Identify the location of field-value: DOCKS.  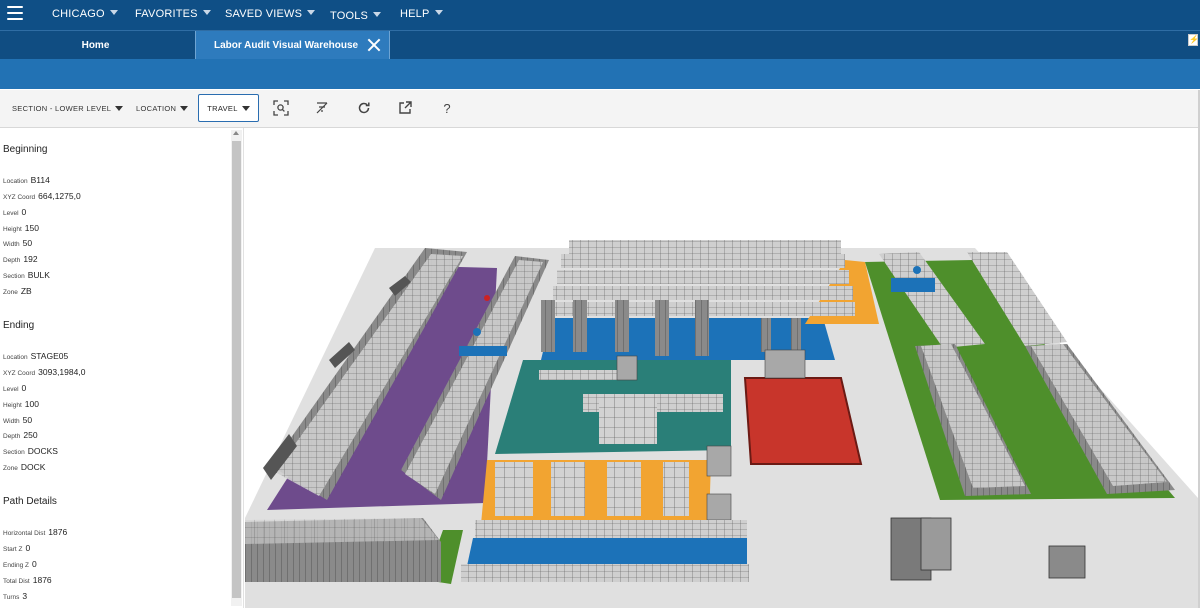
(42, 451).